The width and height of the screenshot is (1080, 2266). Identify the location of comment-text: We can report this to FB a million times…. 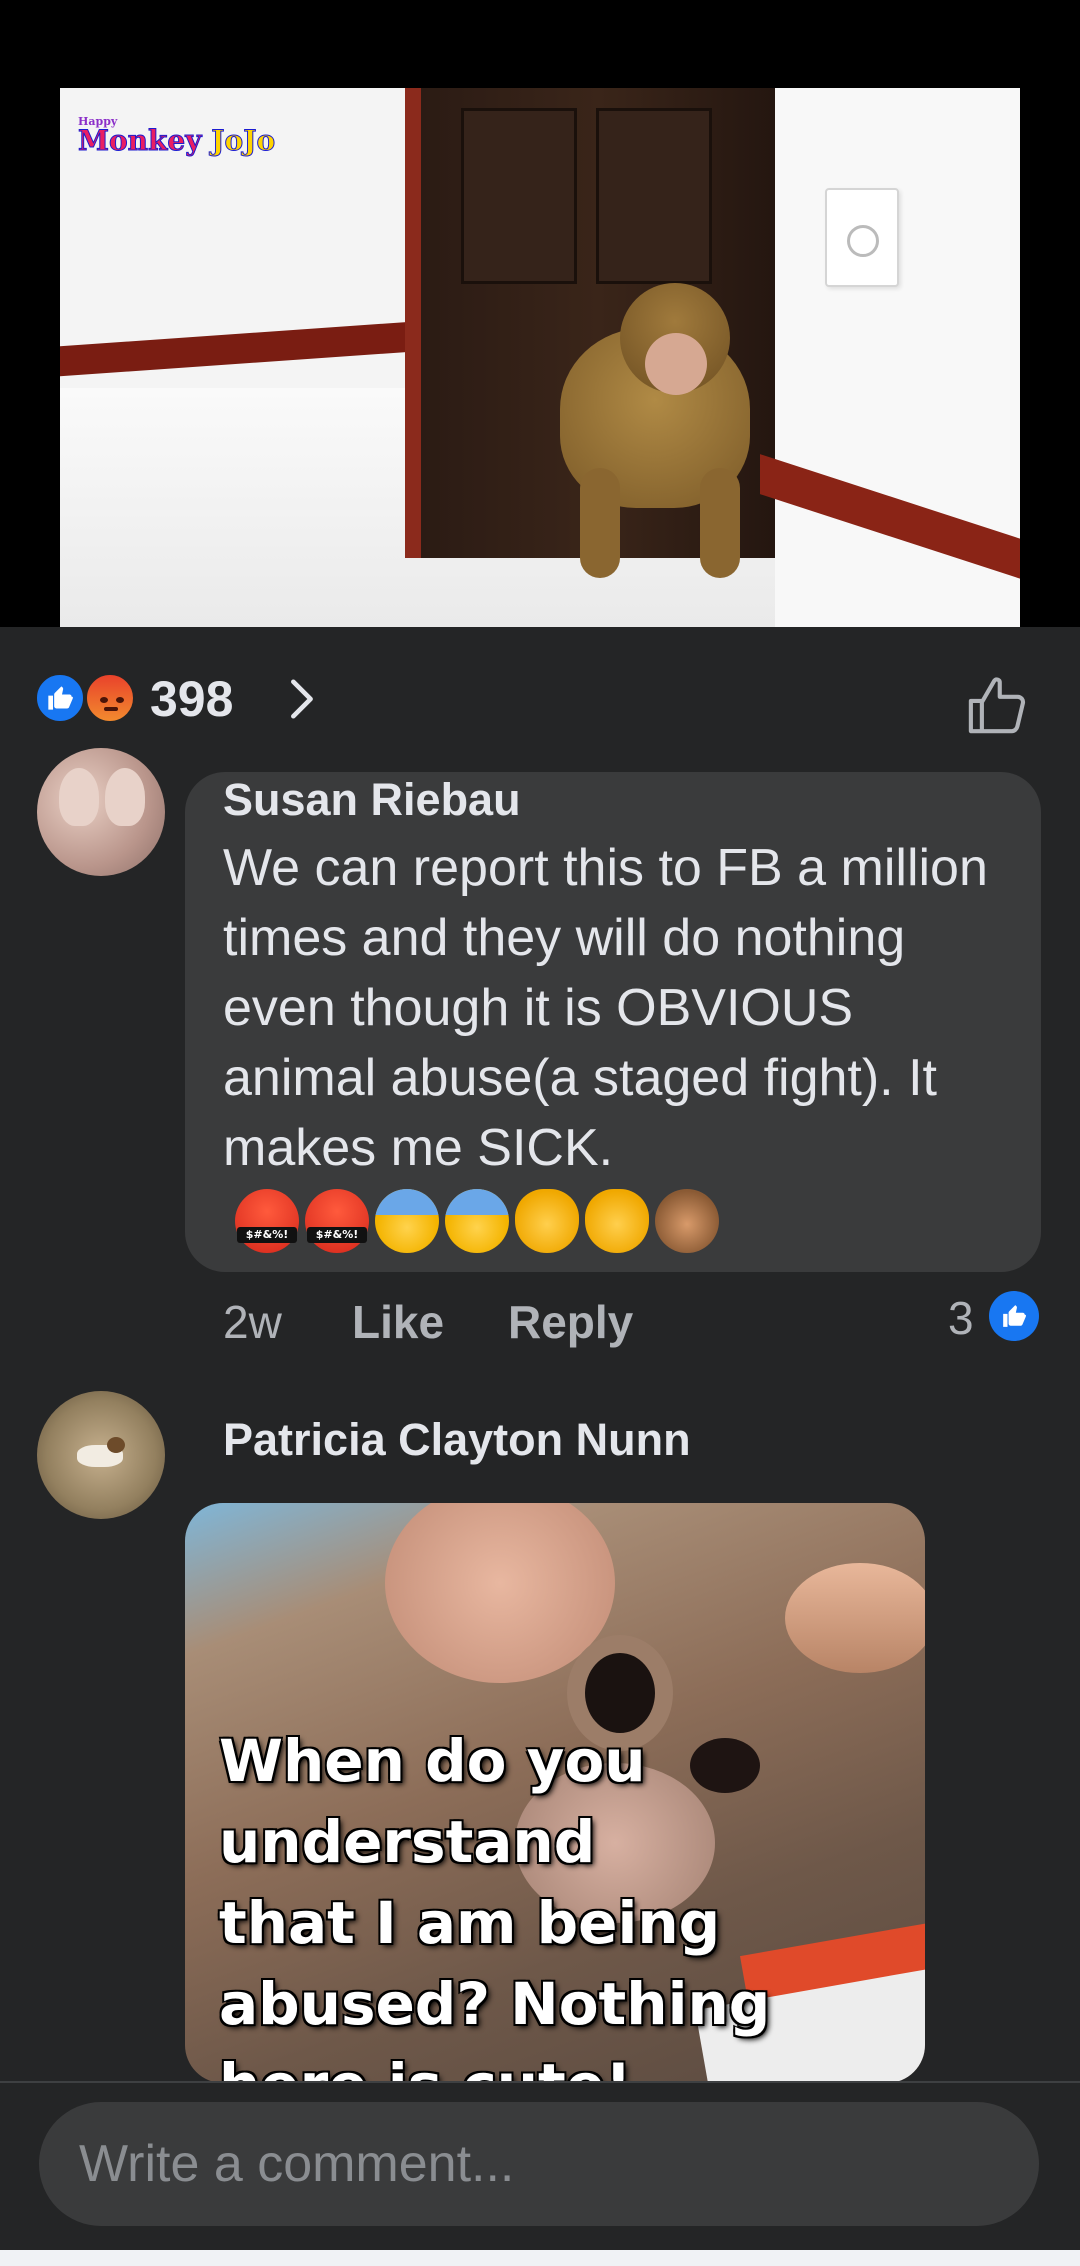
(618, 1043).